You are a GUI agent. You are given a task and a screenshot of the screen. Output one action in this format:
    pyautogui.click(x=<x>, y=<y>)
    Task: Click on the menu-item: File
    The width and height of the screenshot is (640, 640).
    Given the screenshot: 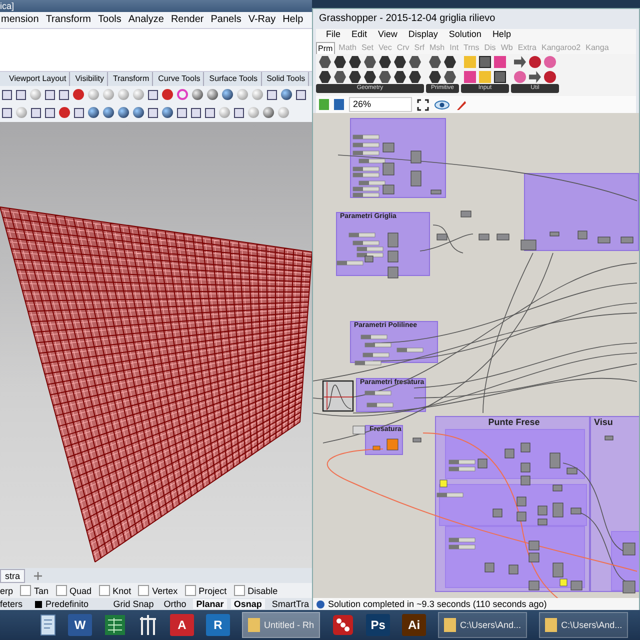 What is the action you would take?
    pyautogui.click(x=333, y=35)
    